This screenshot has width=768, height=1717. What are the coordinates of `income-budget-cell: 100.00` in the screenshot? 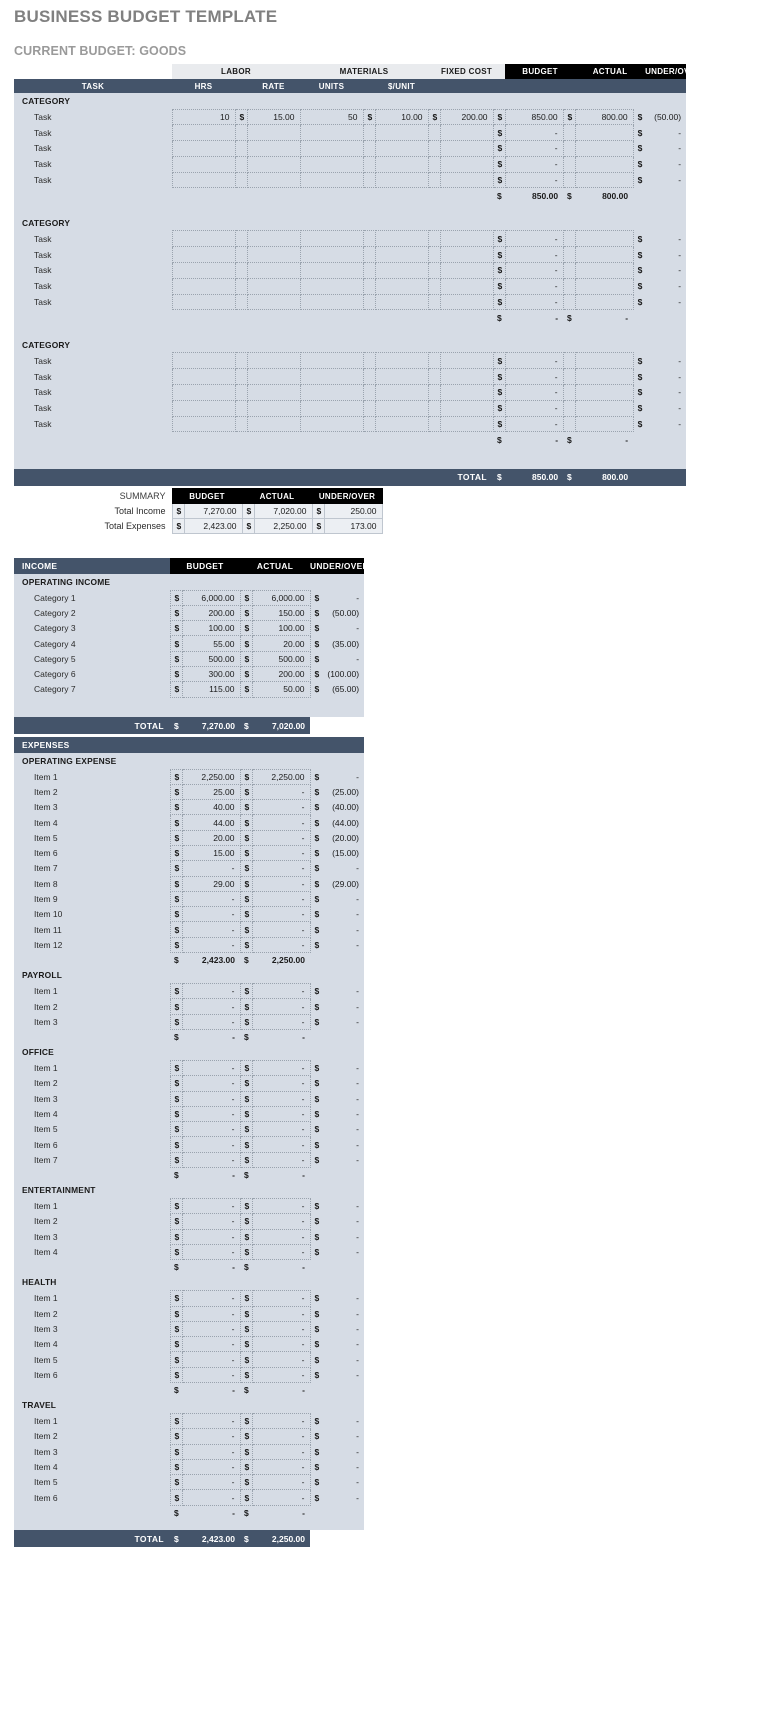 It's located at (211, 628).